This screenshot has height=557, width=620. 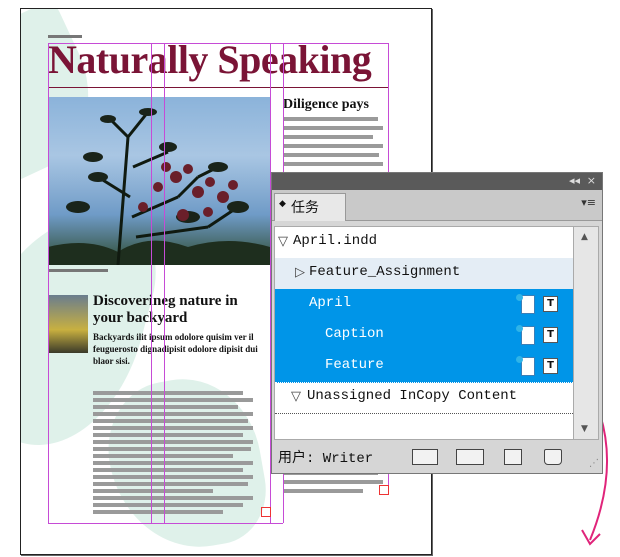 I want to click on tab-assignments: ◆ 任务, so click(x=310, y=207).